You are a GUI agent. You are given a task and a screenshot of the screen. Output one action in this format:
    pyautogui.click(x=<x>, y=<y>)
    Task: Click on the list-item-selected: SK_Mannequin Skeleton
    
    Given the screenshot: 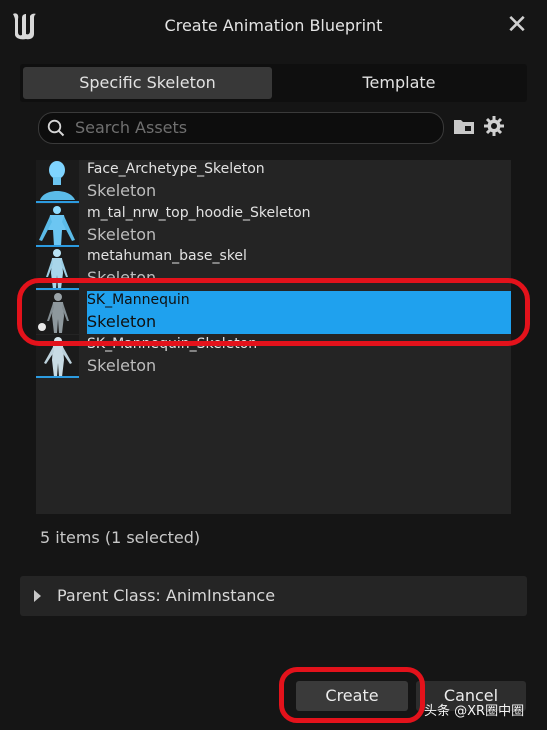 What is the action you would take?
    pyautogui.click(x=273, y=312)
    